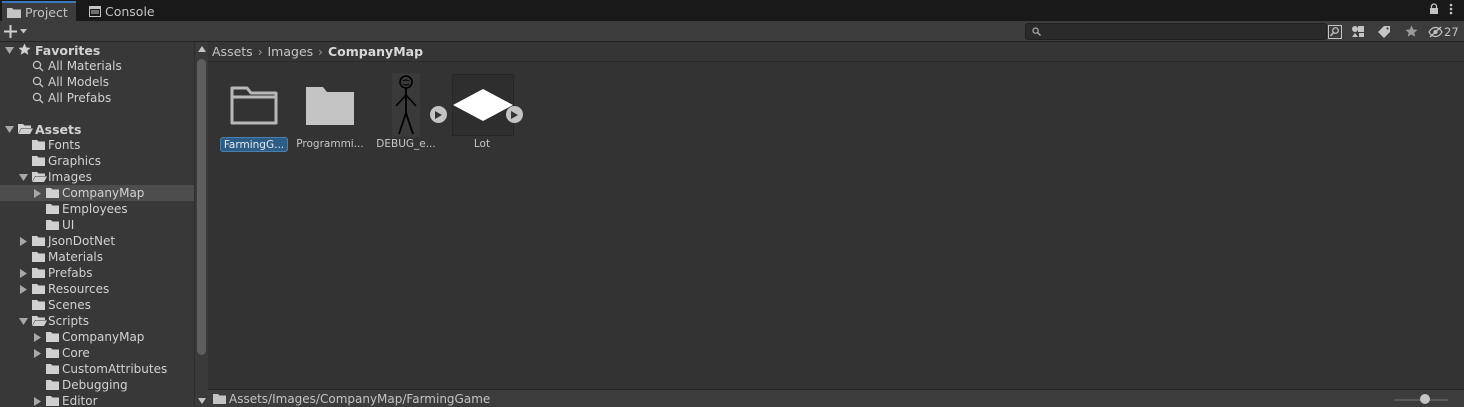  Describe the element at coordinates (1176, 31) in the screenshot. I see `search-input` at that location.